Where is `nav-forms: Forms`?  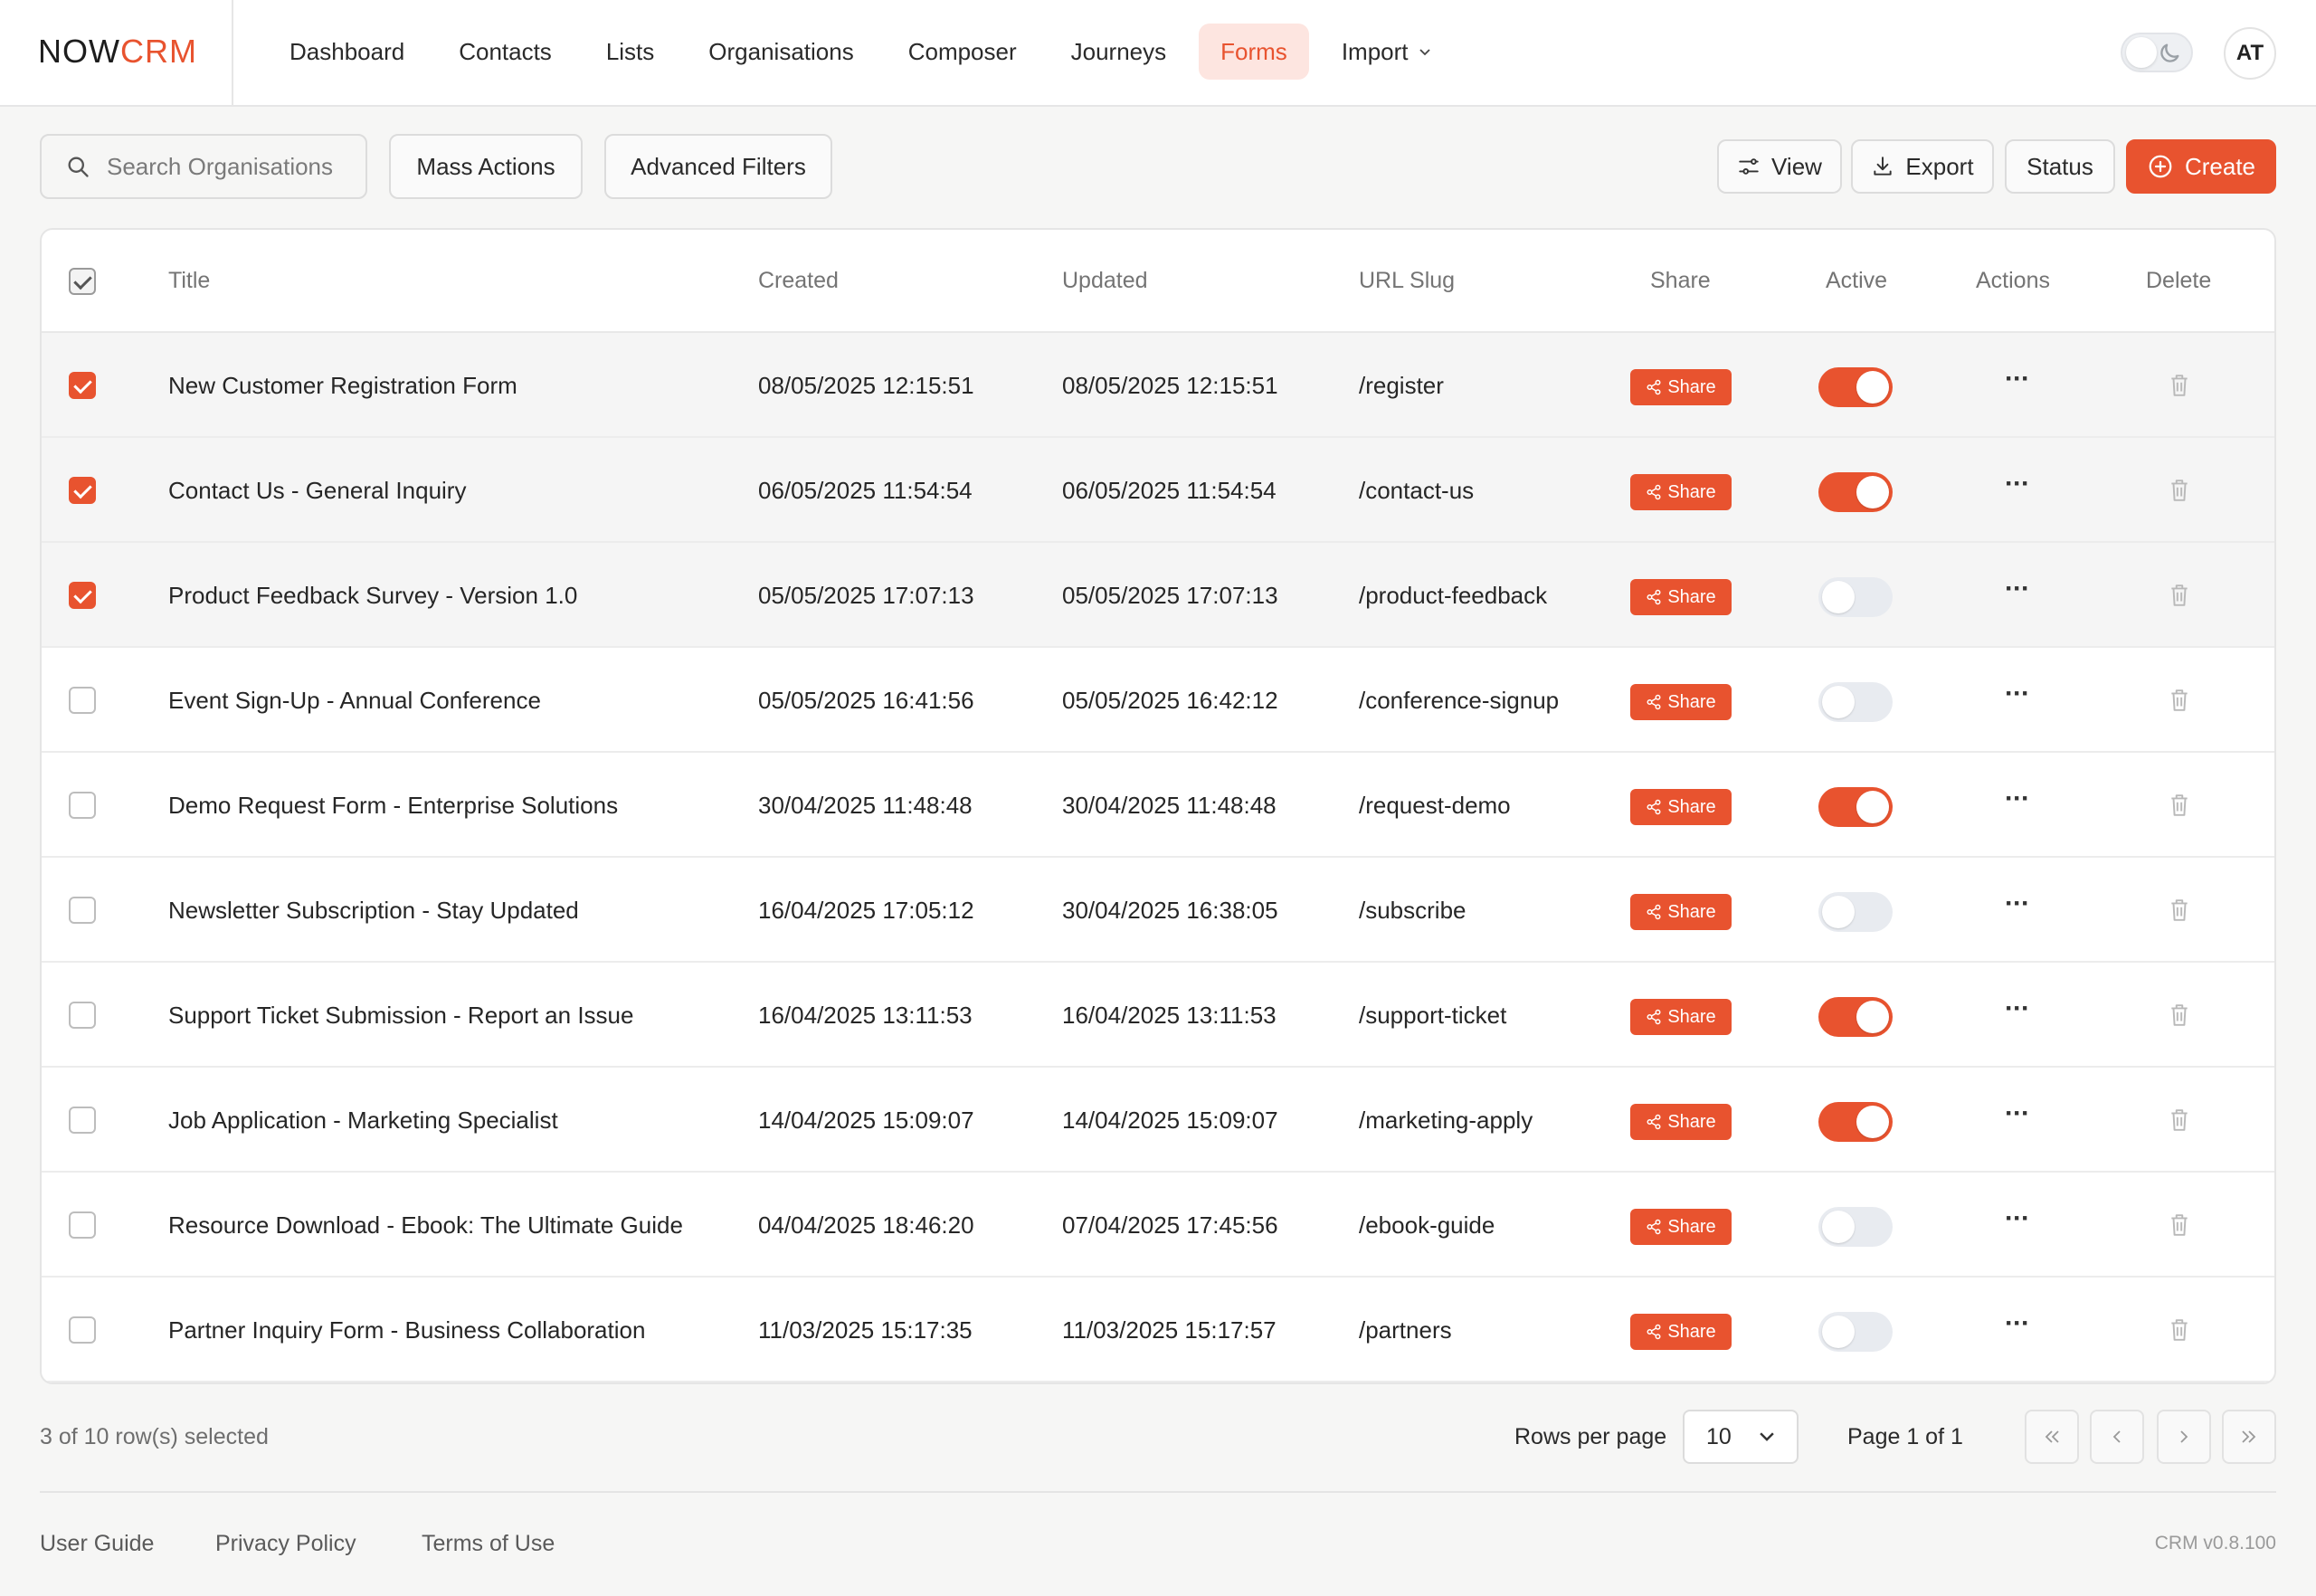 nav-forms: Forms is located at coordinates (1254, 52).